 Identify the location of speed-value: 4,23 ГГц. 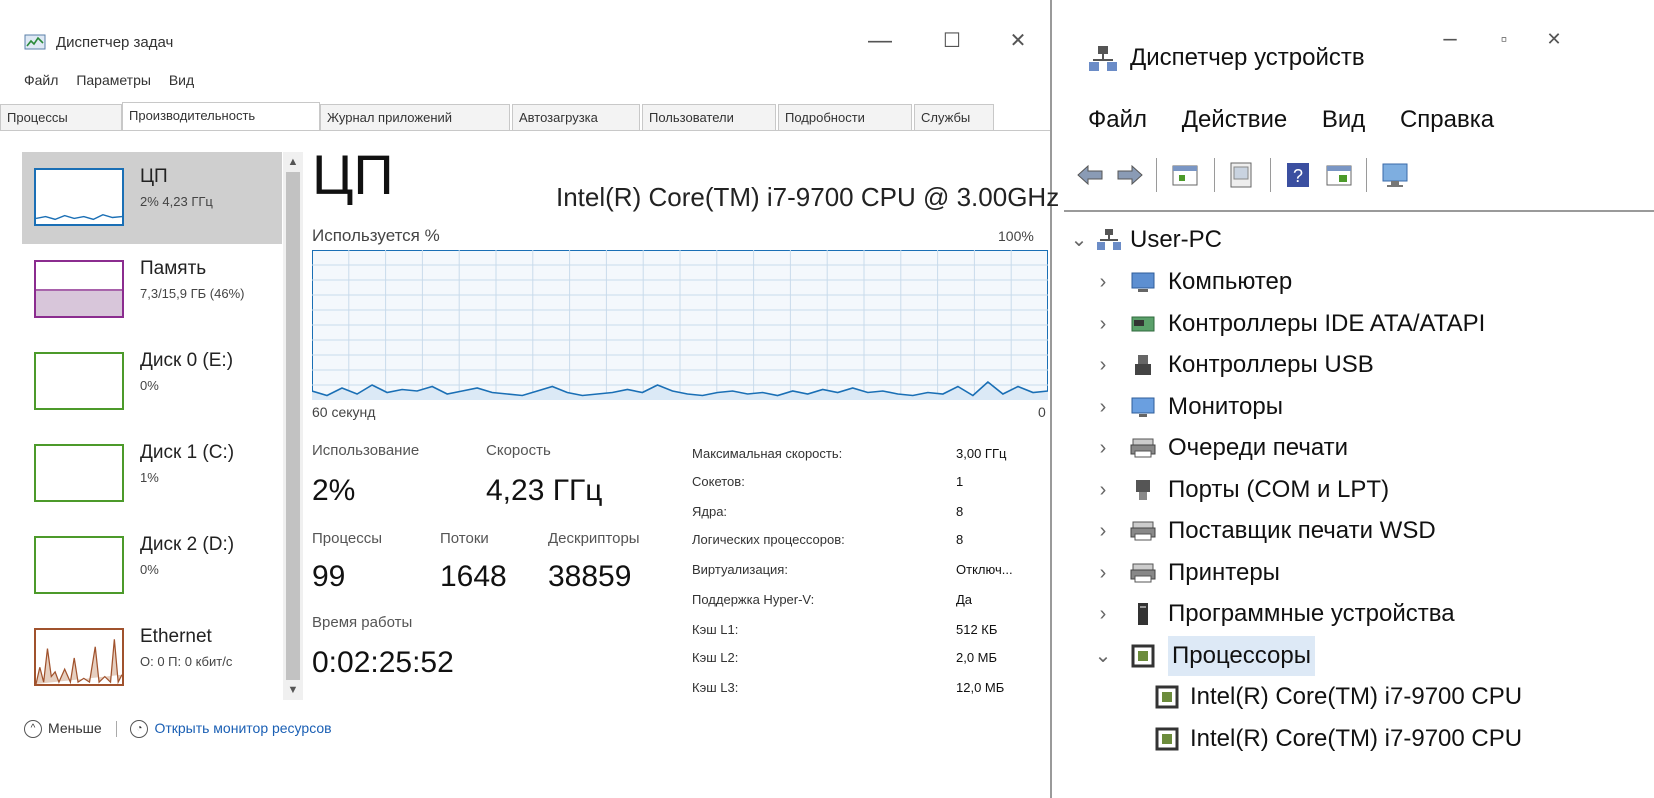
(544, 490).